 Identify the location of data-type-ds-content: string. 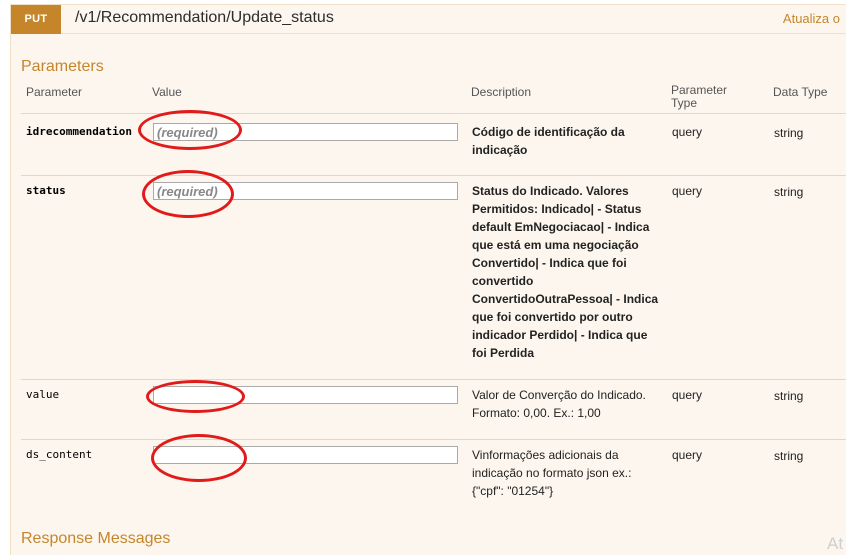
(789, 456).